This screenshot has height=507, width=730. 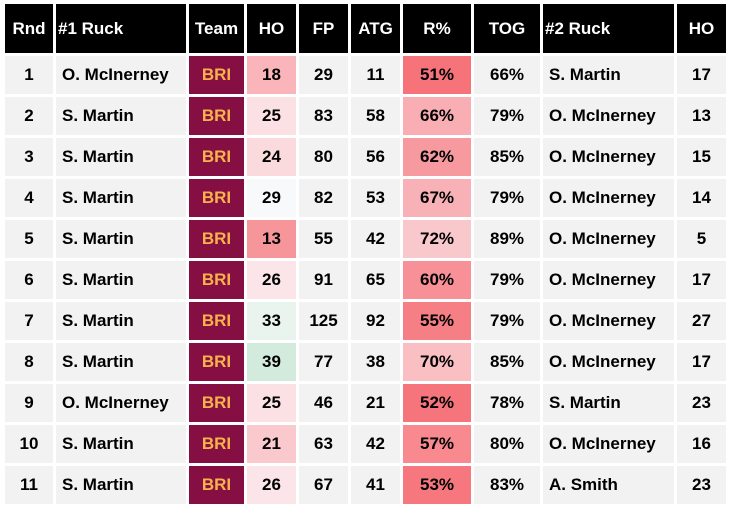 I want to click on ho-cell: 13, so click(x=271, y=239).